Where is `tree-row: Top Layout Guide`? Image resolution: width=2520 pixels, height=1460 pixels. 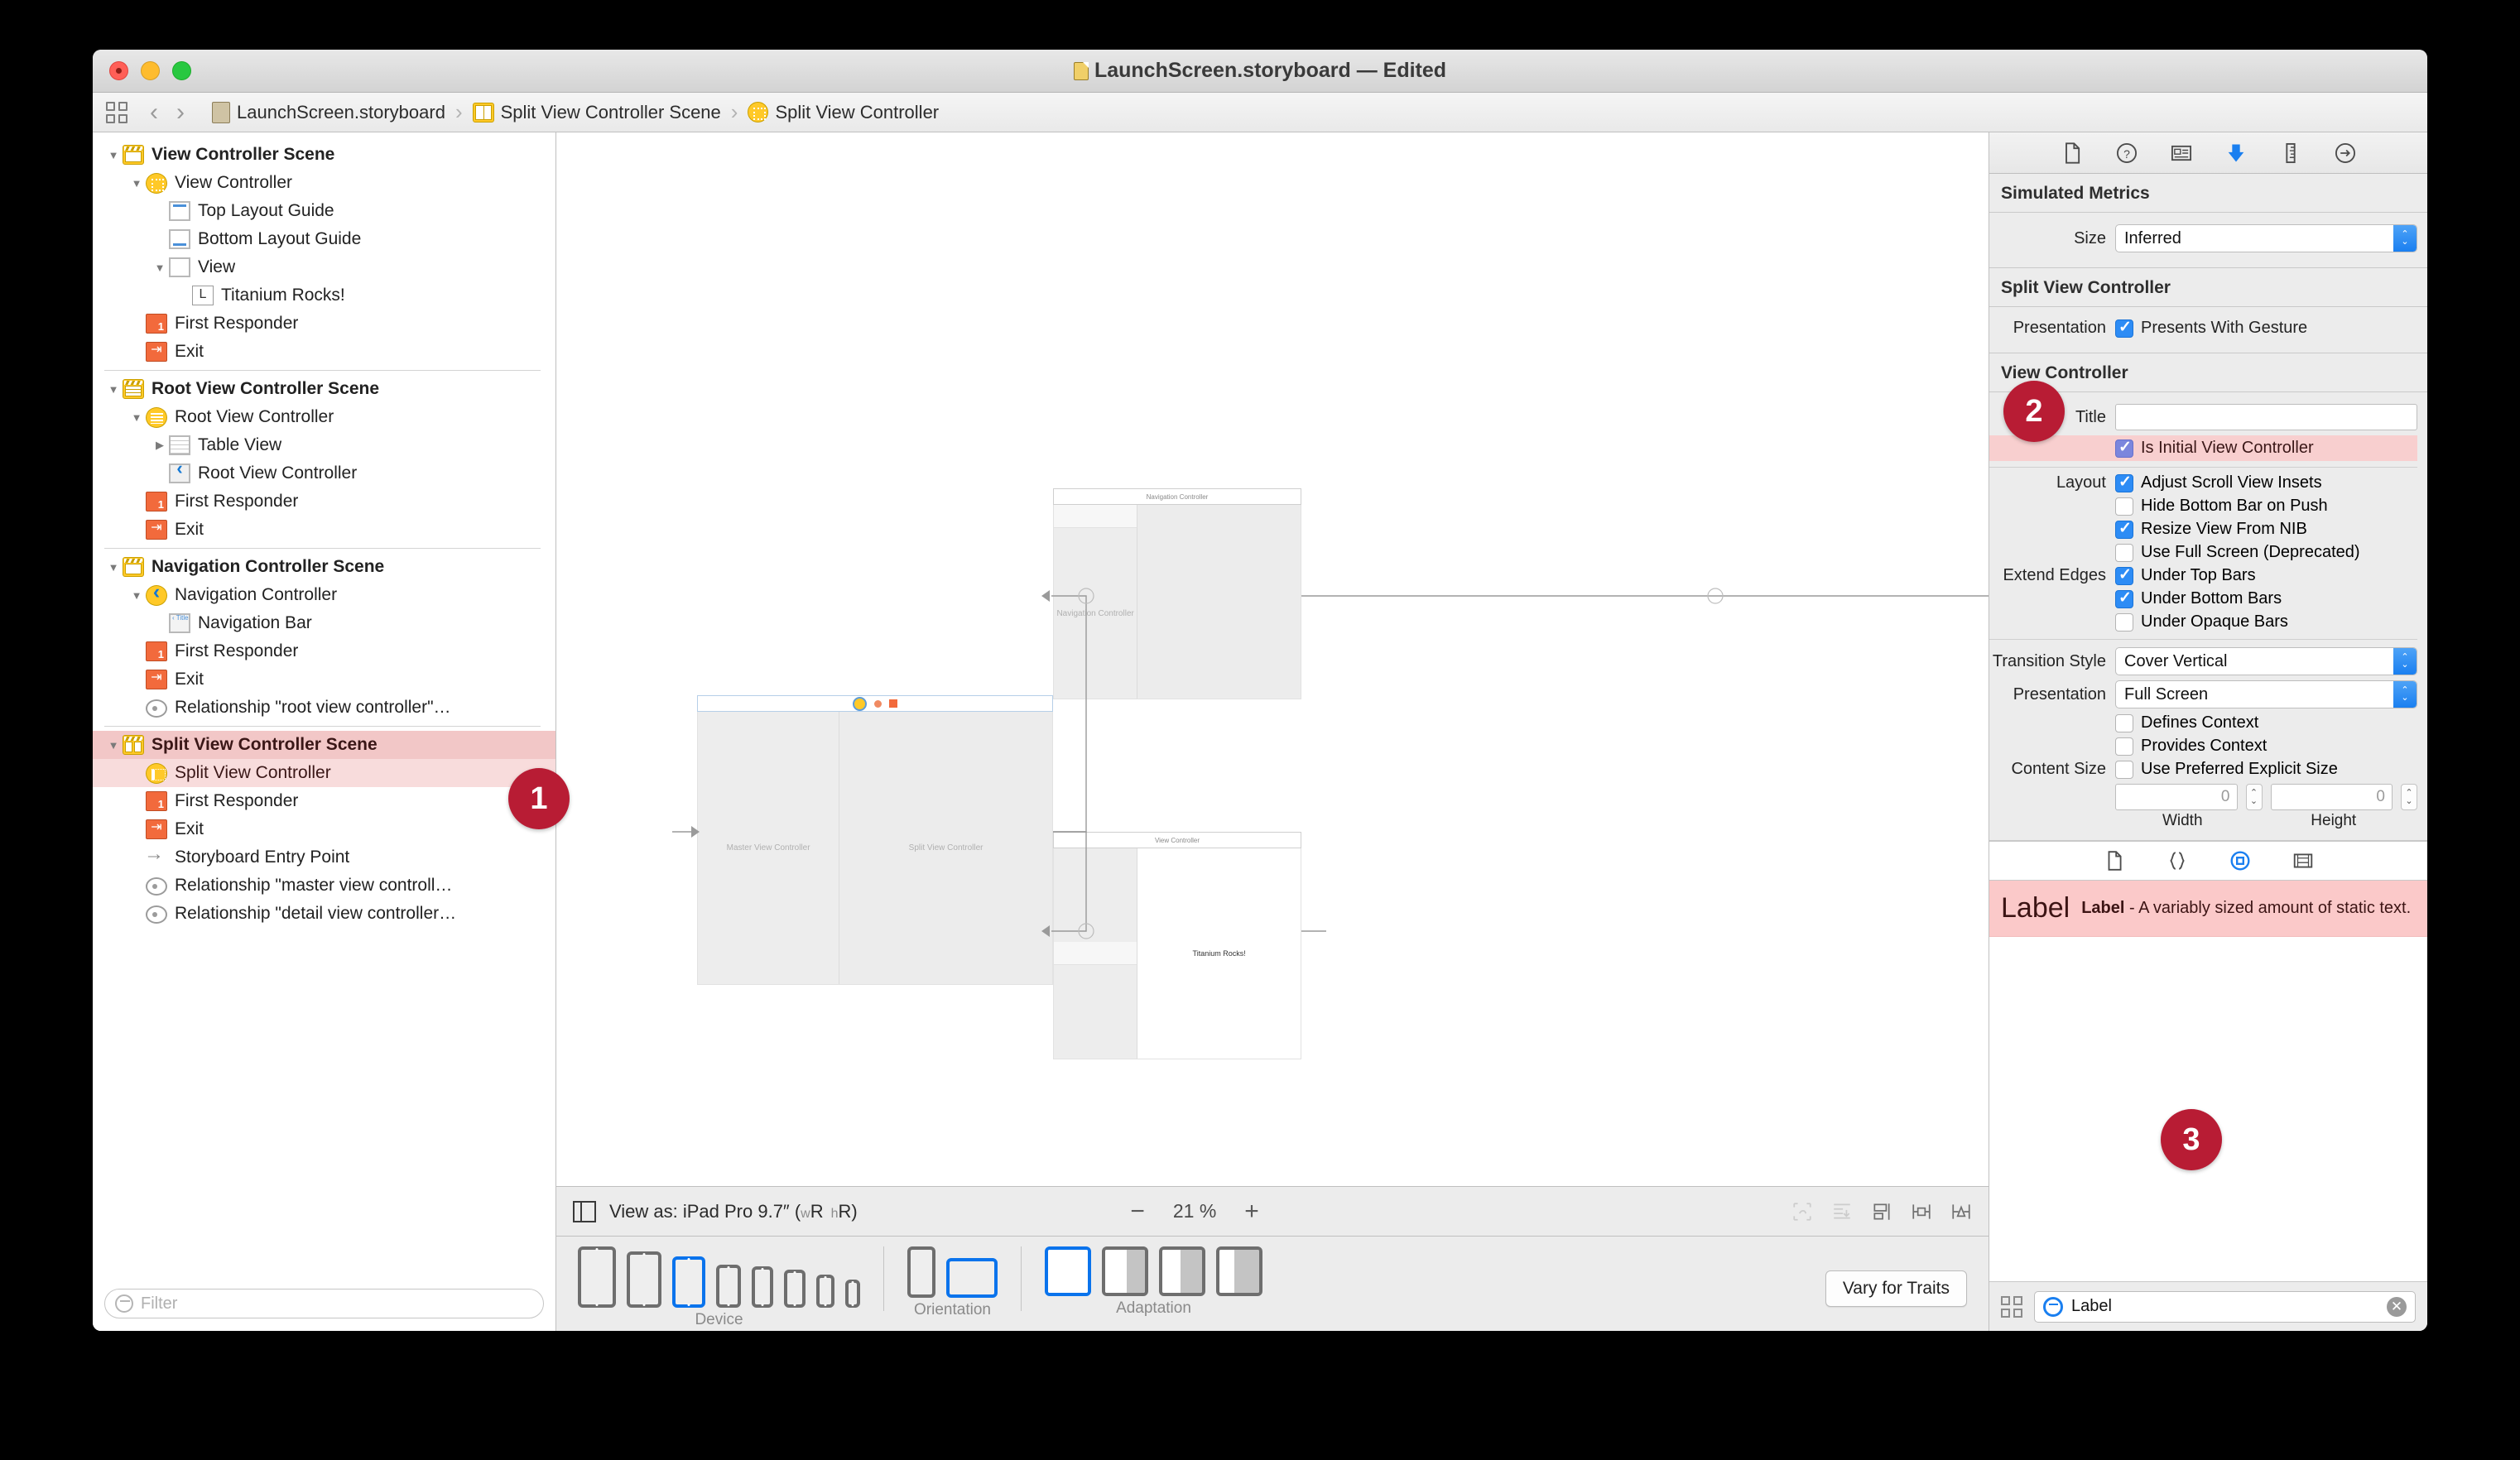
tree-row: Top Layout Guide is located at coordinates (324, 211).